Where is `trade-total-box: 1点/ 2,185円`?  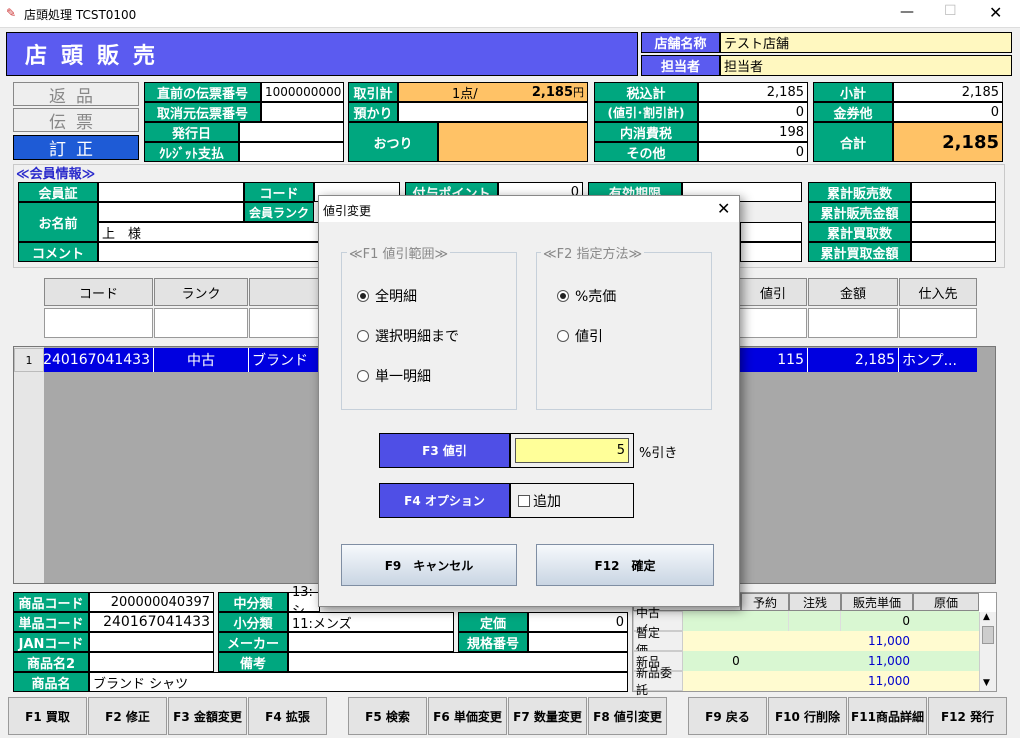 trade-total-box: 1点/ 2,185円 is located at coordinates (493, 92).